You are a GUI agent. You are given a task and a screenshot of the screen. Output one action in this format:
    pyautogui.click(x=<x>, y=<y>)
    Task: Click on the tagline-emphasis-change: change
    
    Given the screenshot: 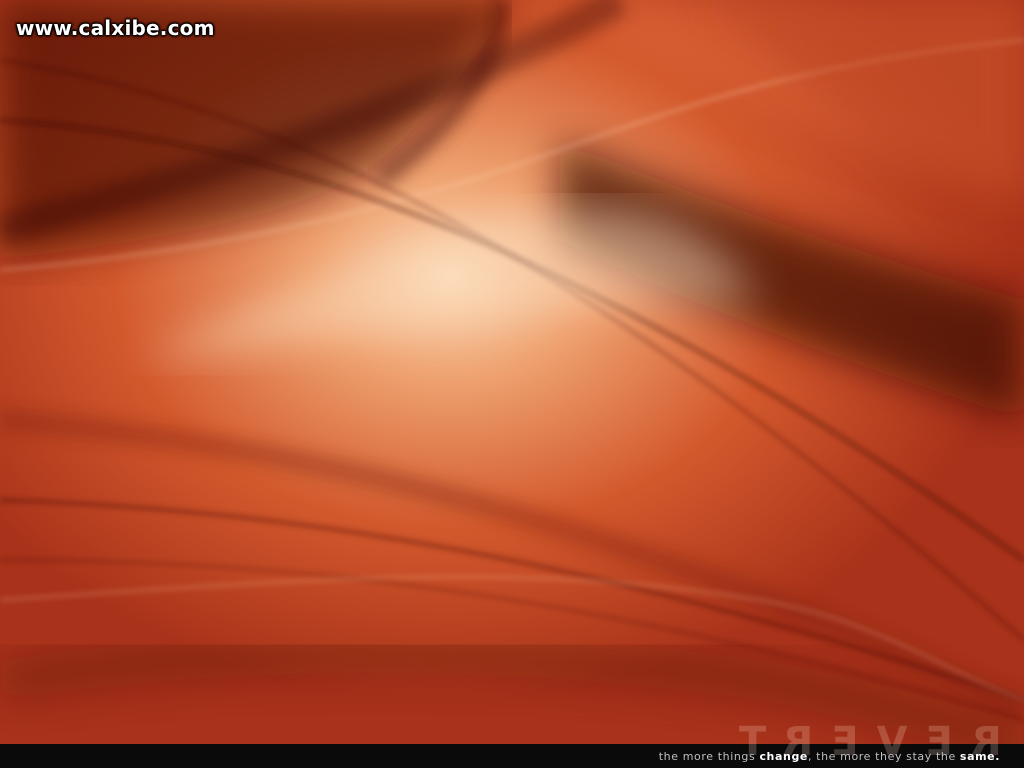 What is the action you would take?
    pyautogui.click(x=783, y=756)
    